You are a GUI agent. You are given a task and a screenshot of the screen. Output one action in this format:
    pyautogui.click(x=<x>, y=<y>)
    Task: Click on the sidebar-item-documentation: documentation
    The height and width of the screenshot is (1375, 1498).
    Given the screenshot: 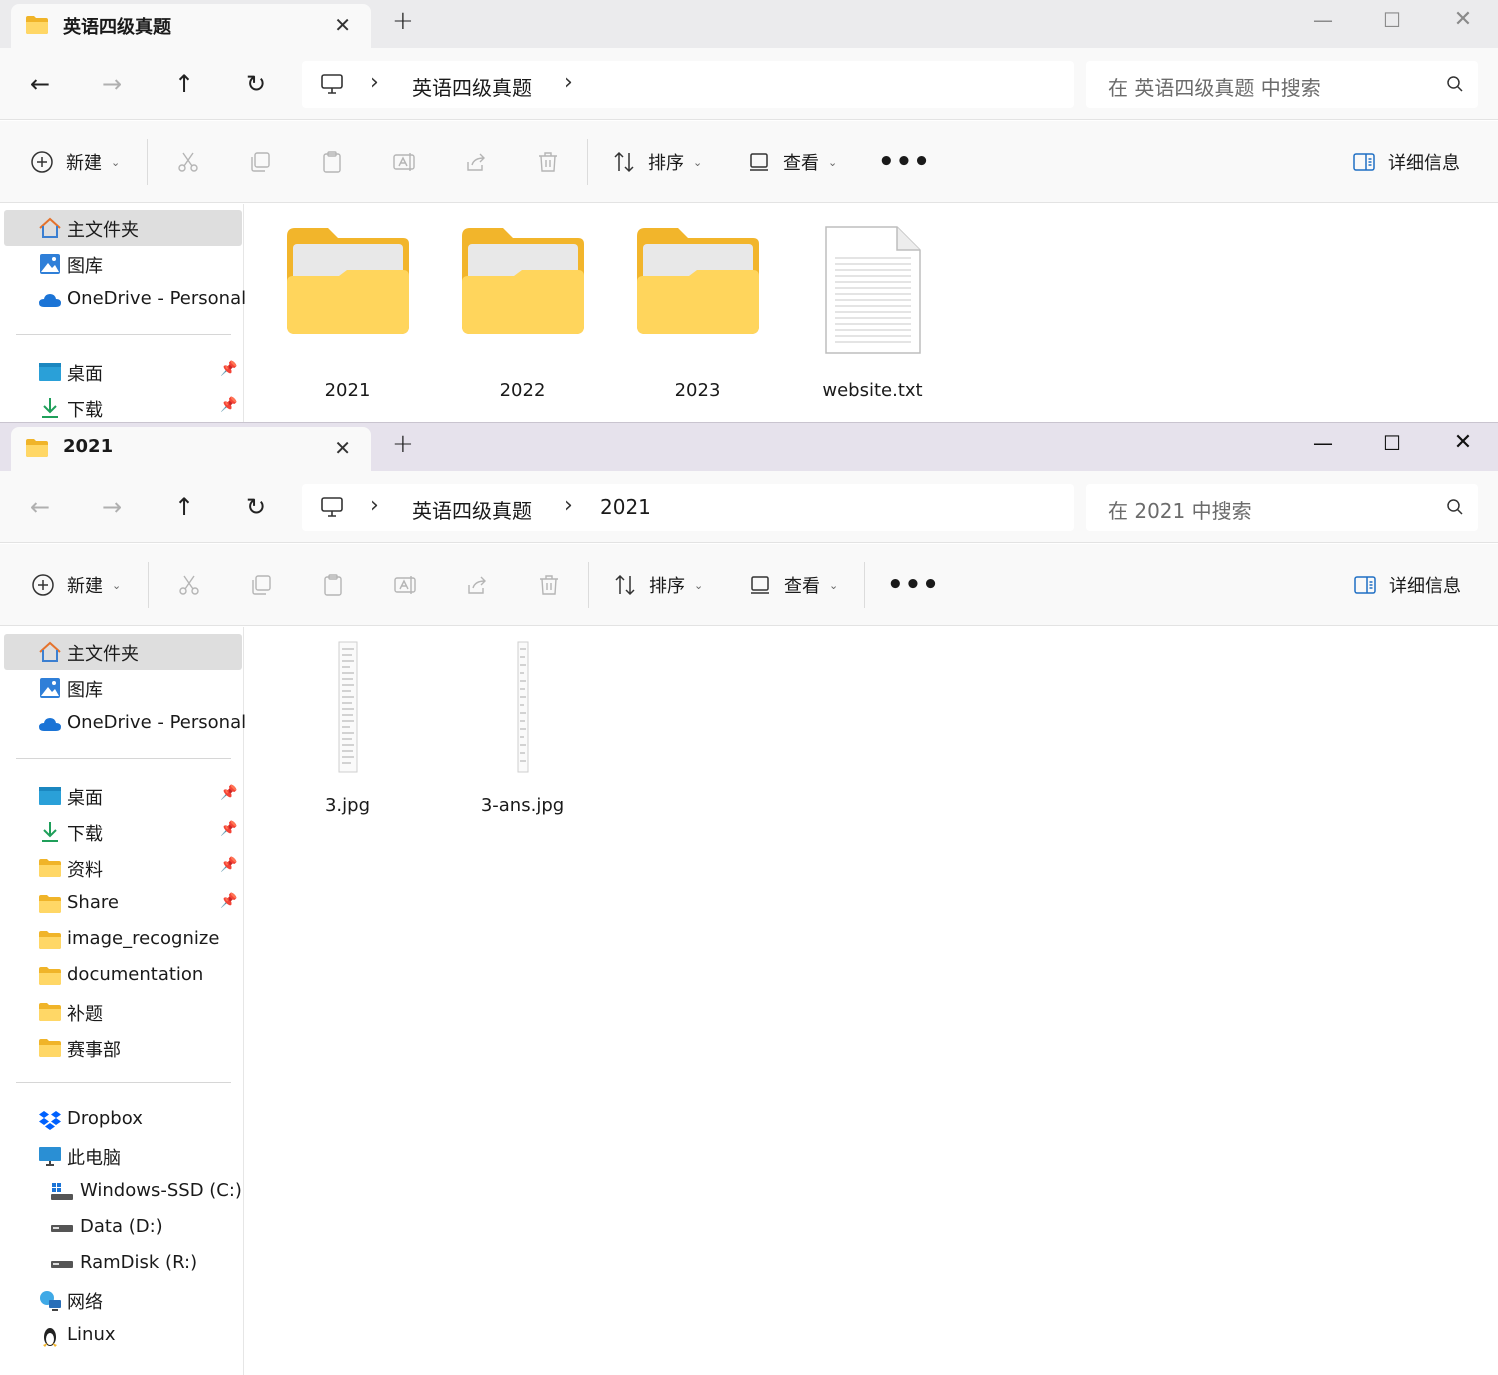 What is the action you would take?
    pyautogui.click(x=123, y=976)
    